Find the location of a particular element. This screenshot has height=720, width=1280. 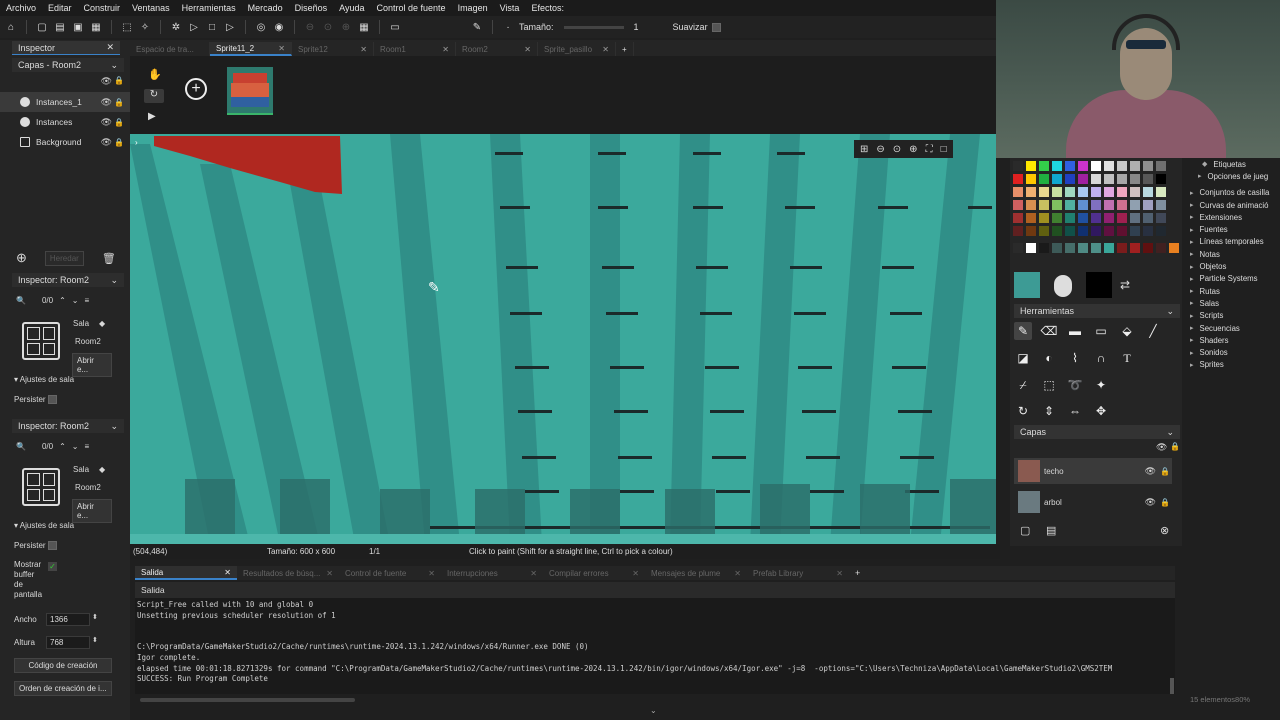

rotate-icon: ↻ is located at coordinates (1023, 411).